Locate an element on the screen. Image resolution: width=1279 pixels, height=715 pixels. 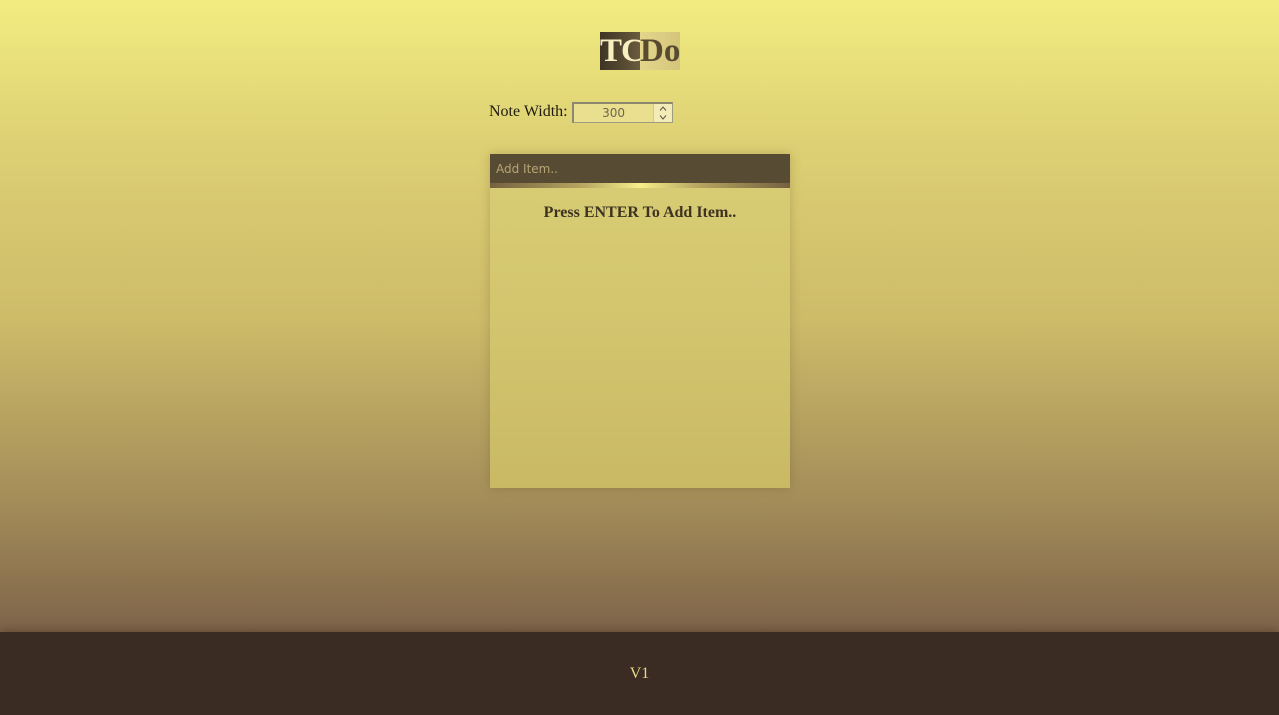
chevron-up-icon is located at coordinates (662, 108).